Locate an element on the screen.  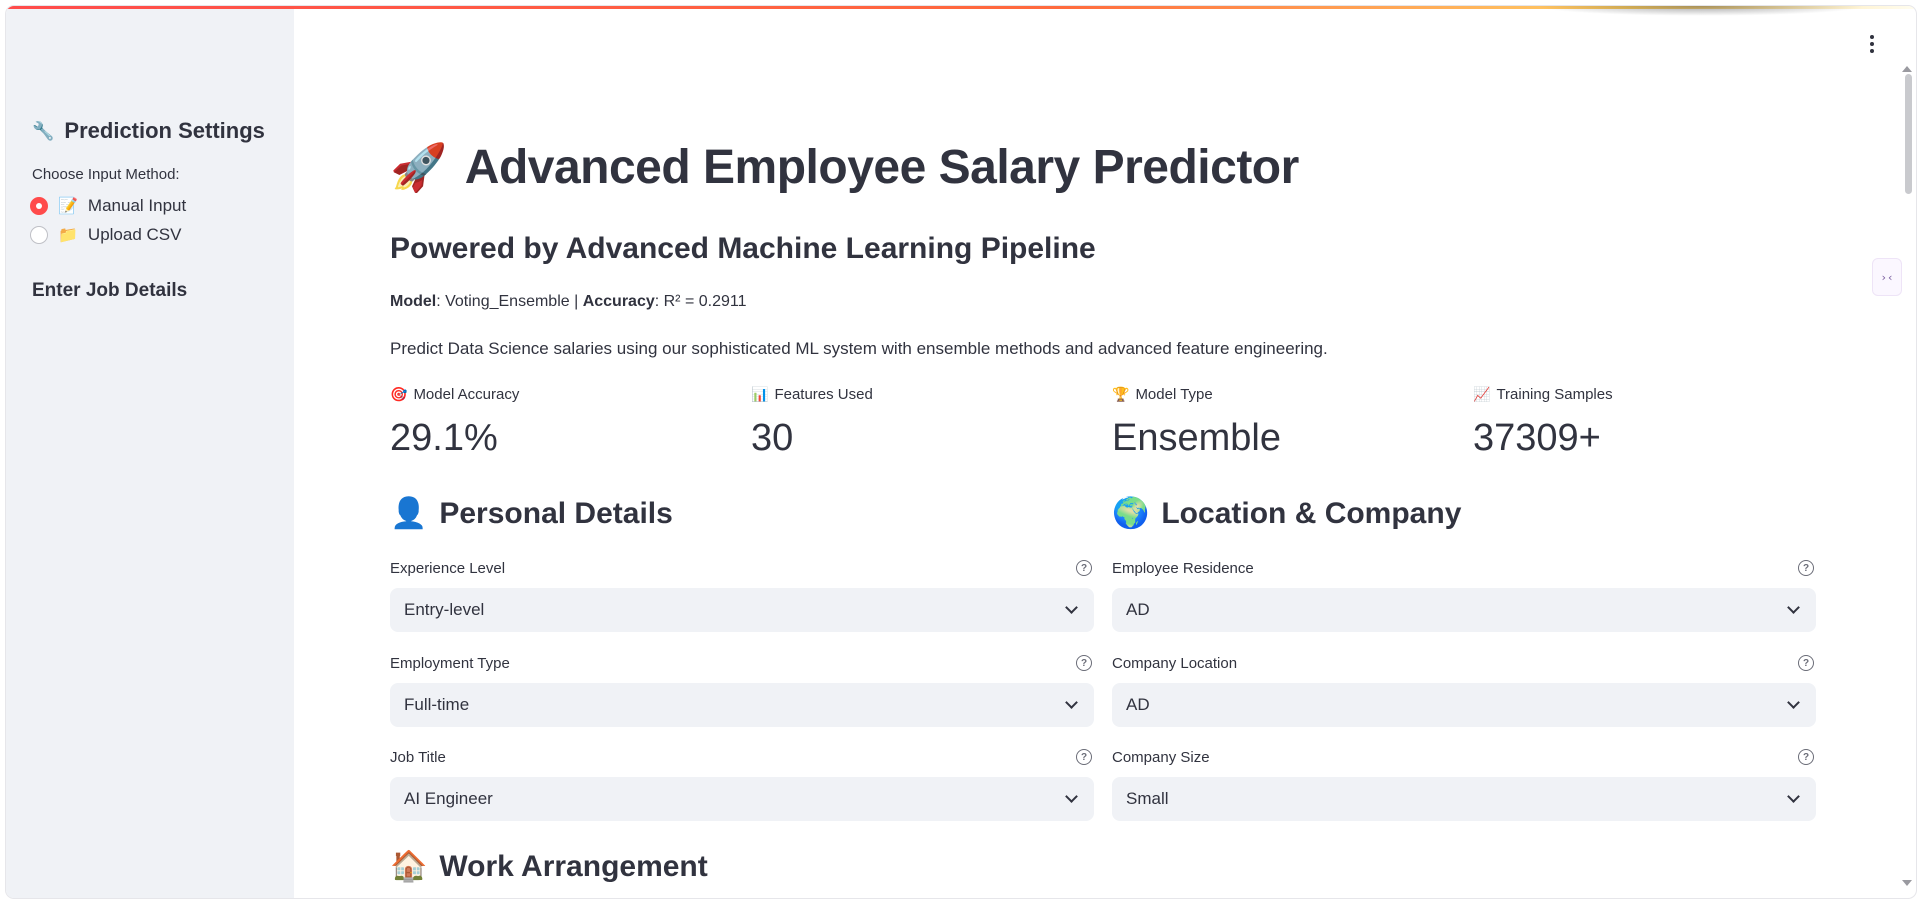
select-value: Full-time is located at coordinates (437, 704).